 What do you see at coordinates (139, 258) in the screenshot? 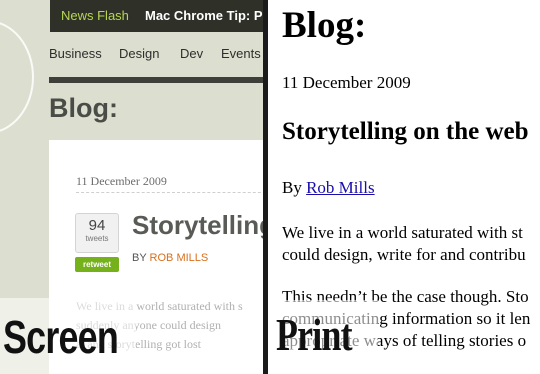
I see `byline-prefix: BY` at bounding box center [139, 258].